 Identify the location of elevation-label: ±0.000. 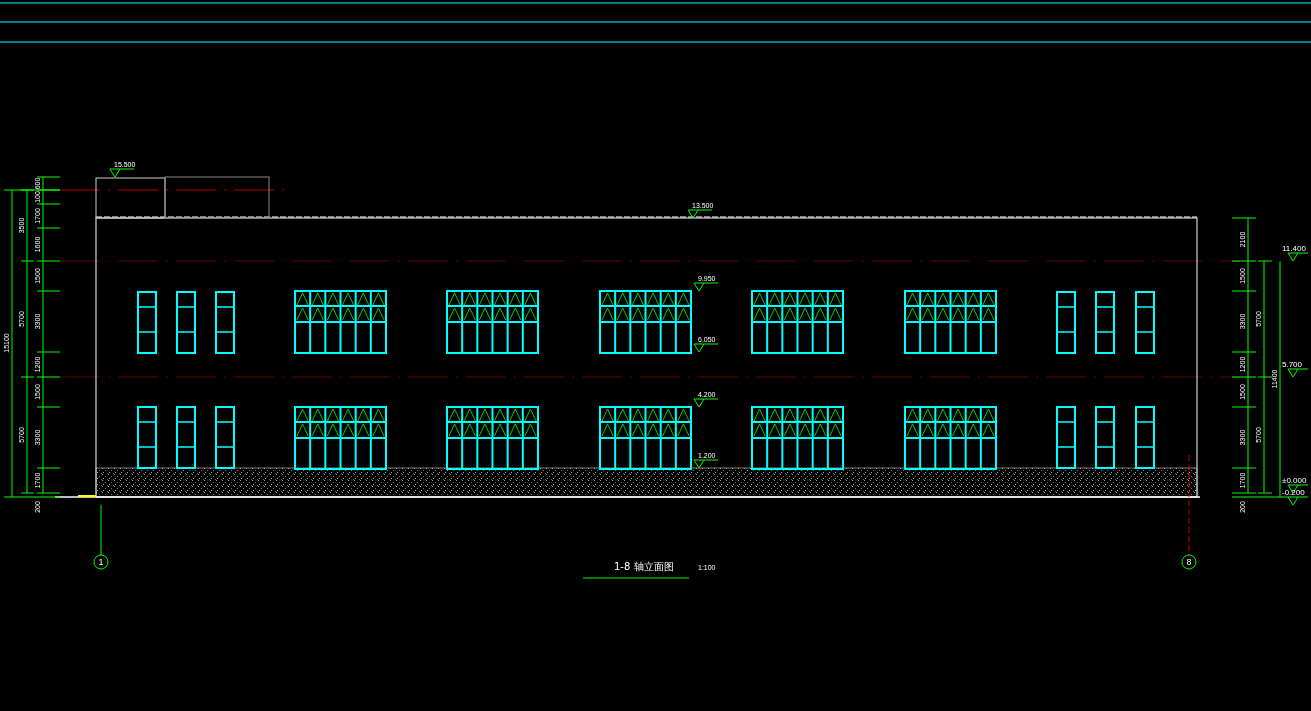
(1294, 480).